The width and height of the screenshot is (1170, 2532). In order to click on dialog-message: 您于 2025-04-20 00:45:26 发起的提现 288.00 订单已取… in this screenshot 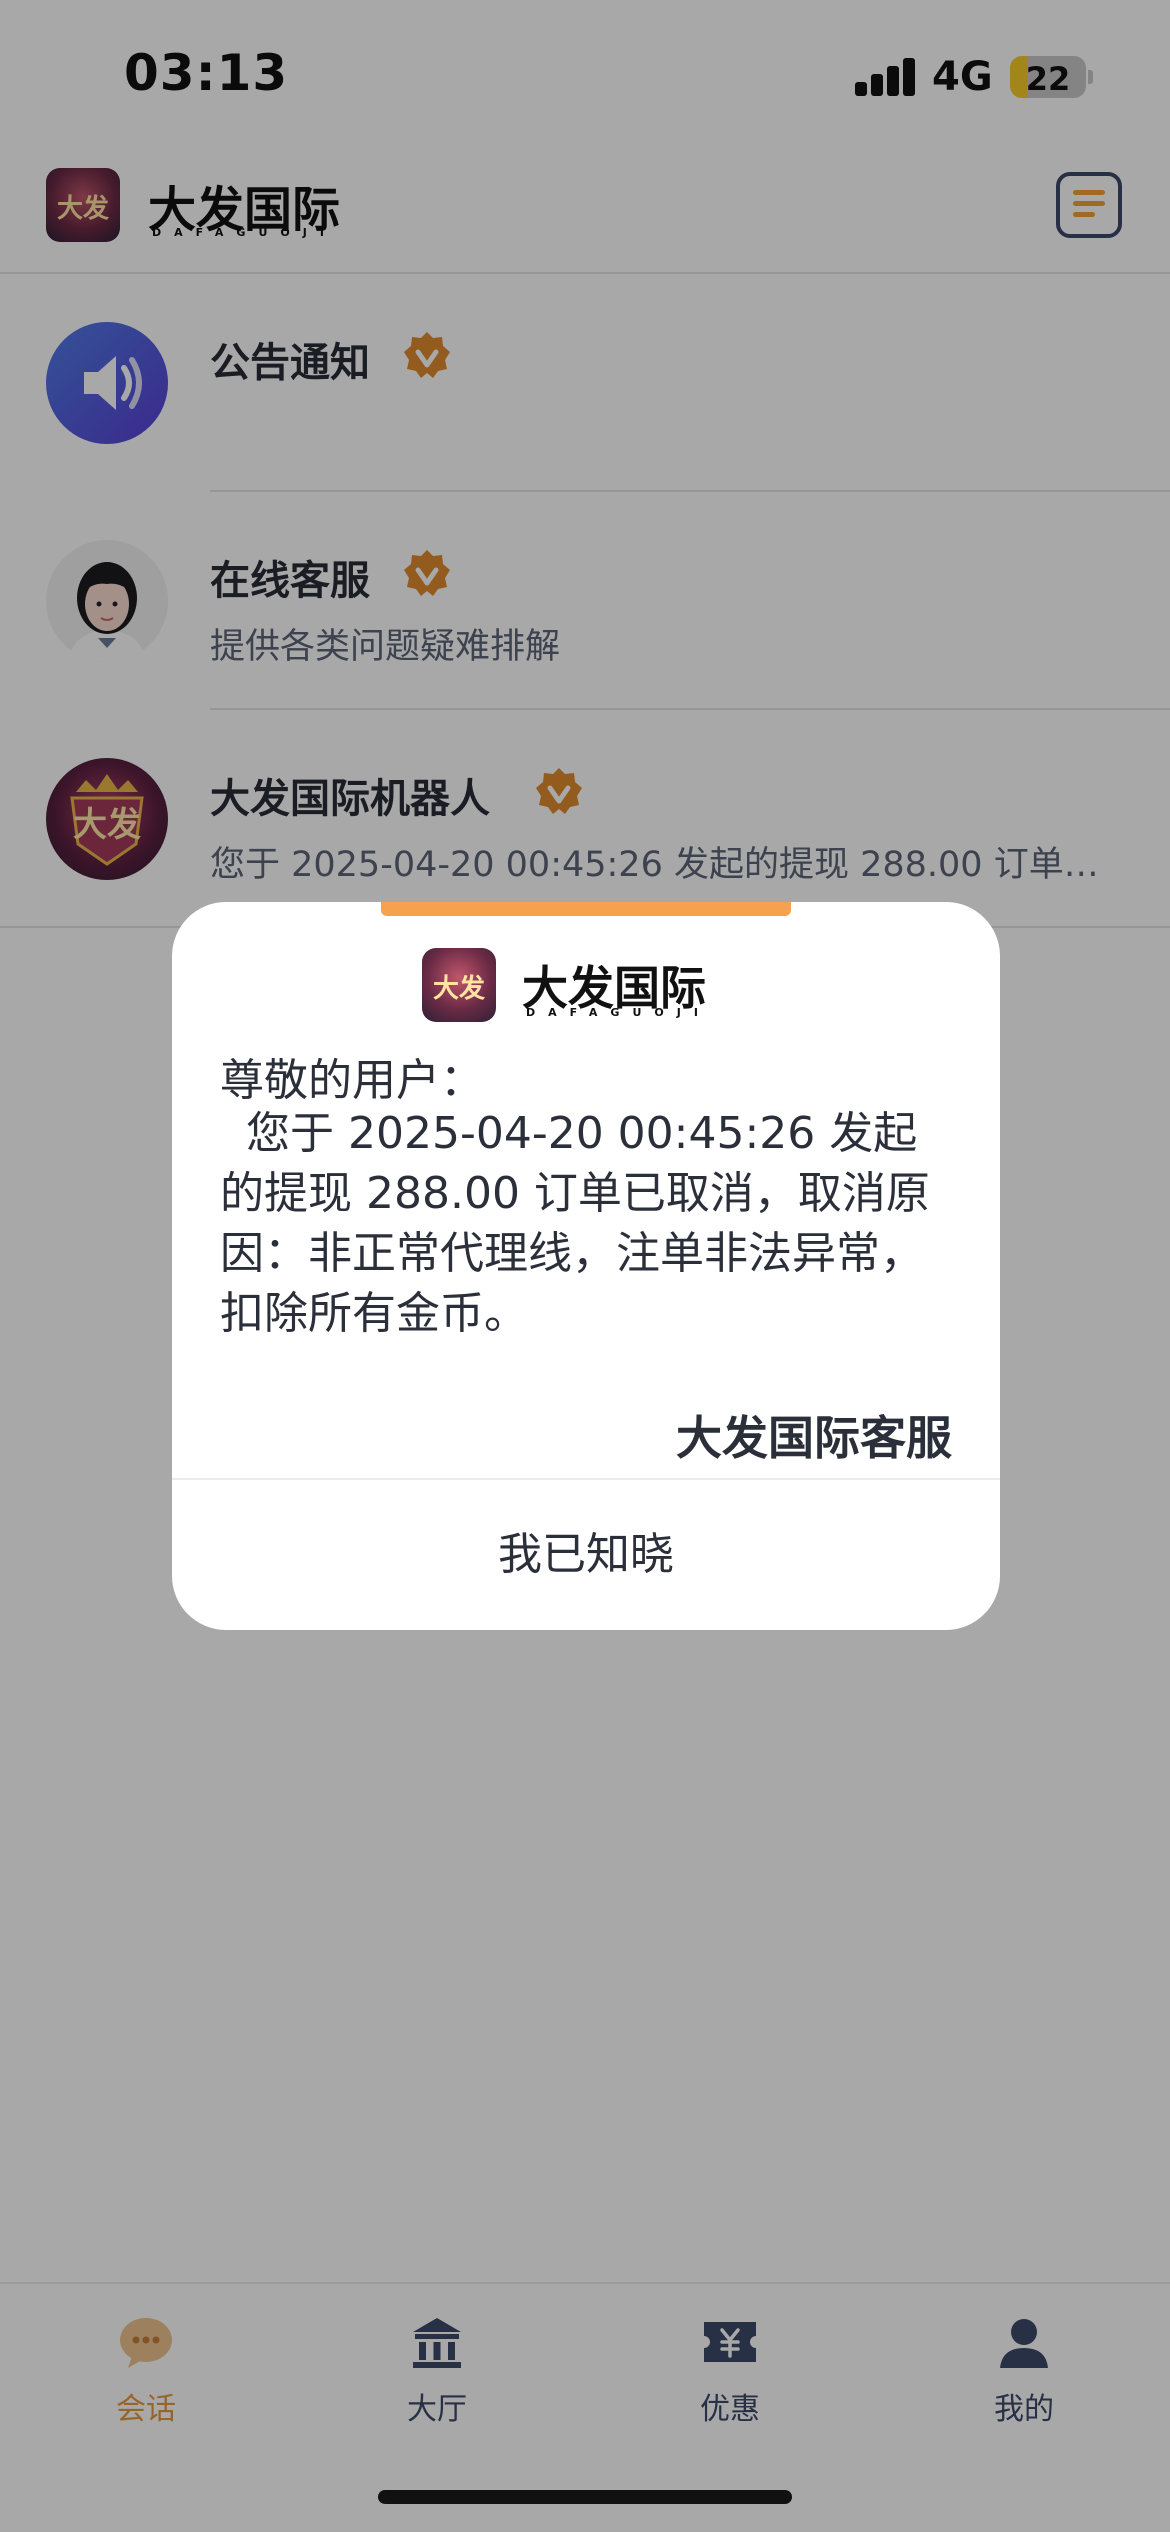, I will do `click(575, 1223)`.